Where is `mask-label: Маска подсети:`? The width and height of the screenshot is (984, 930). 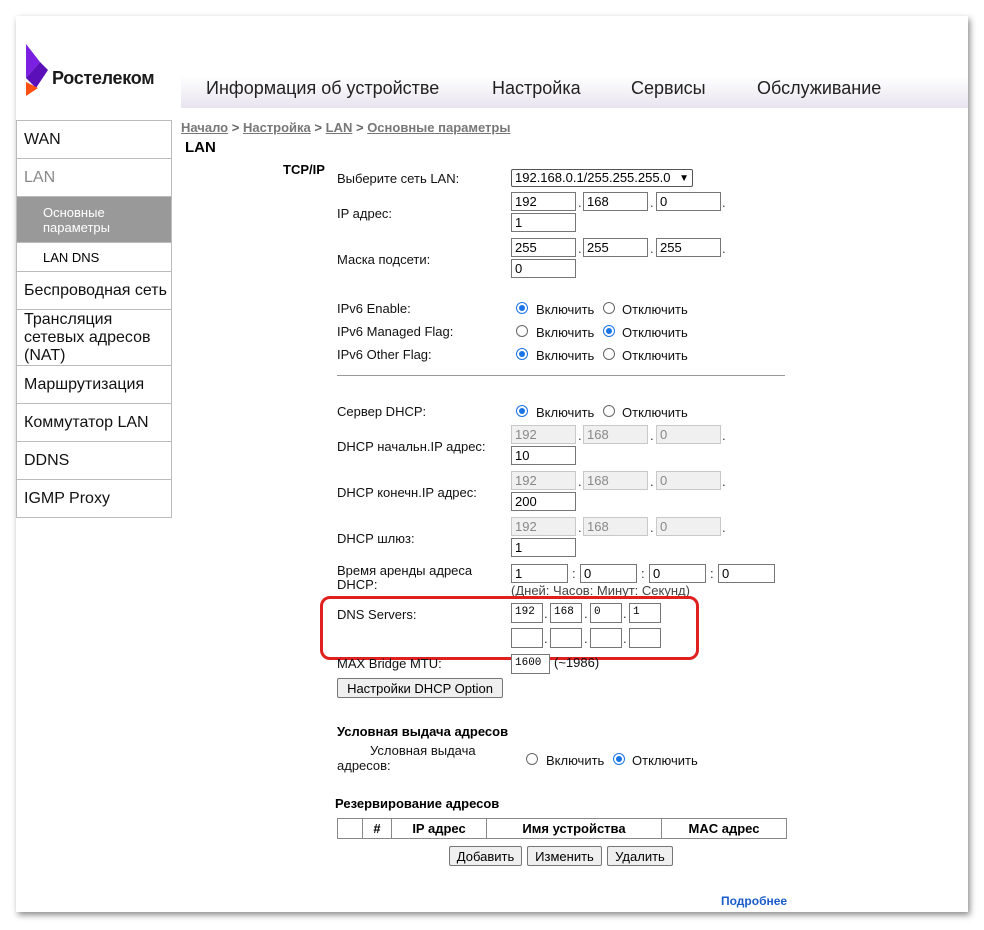
mask-label: Маска подсети: is located at coordinates (384, 259).